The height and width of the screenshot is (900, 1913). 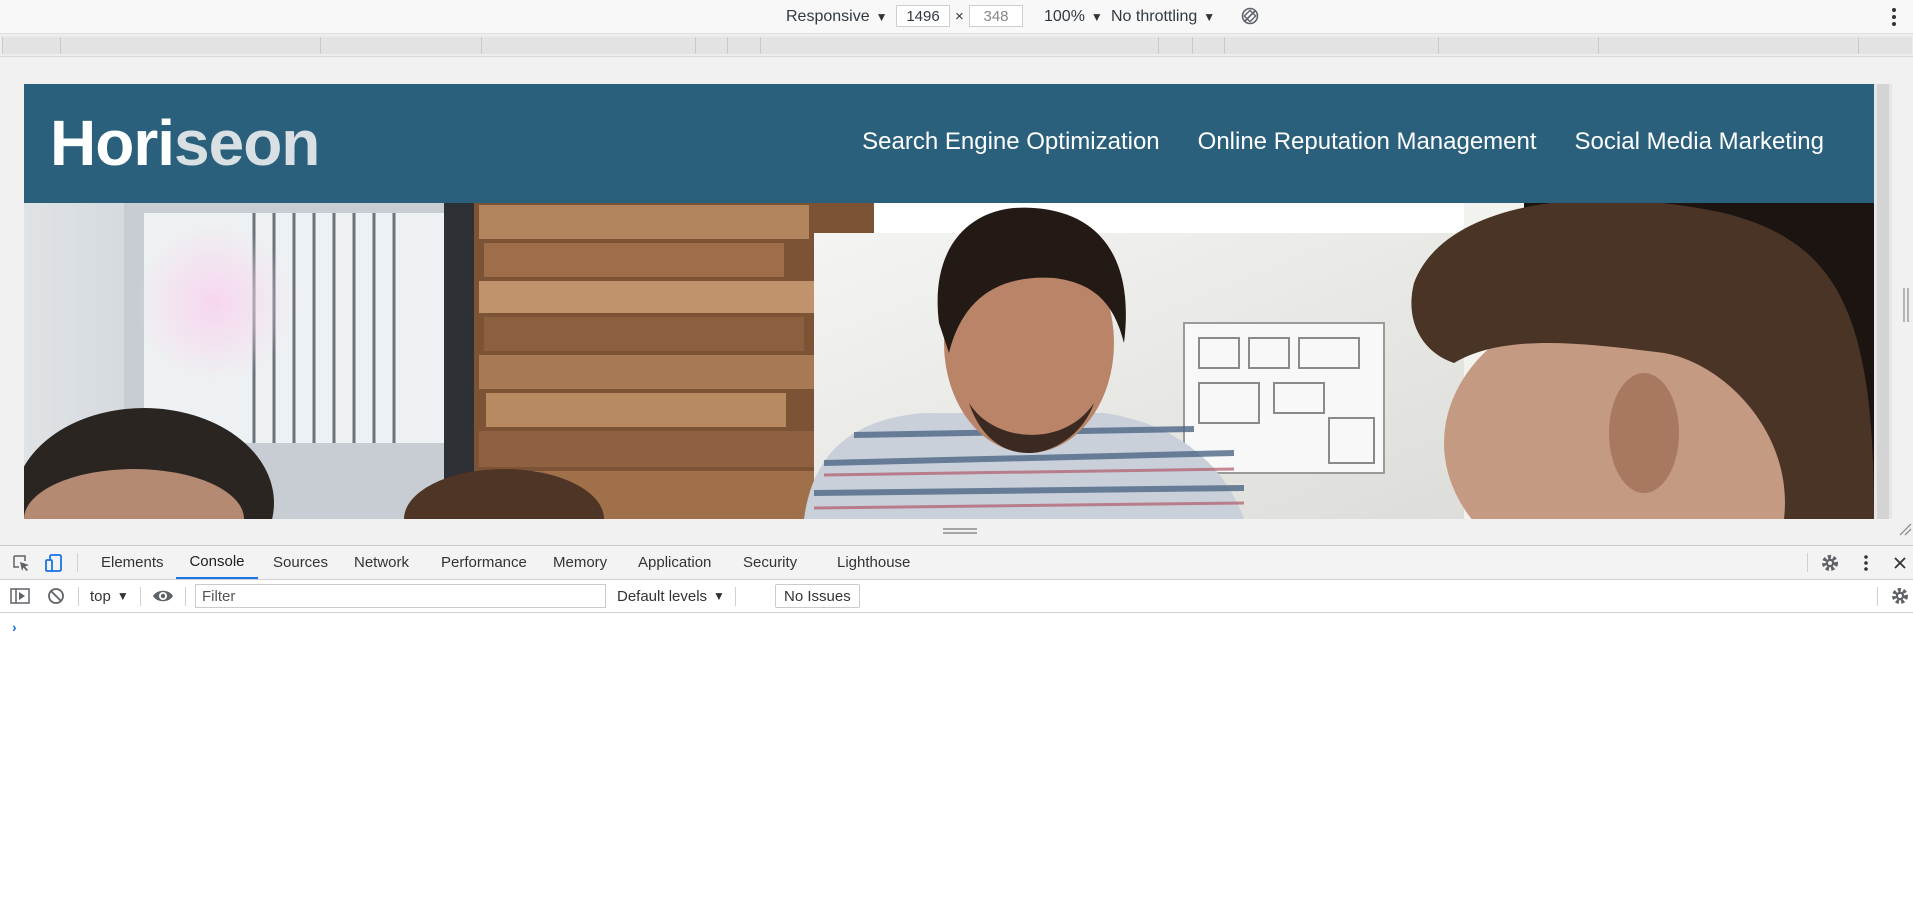 What do you see at coordinates (381, 562) in the screenshot?
I see `tab-network: Network` at bounding box center [381, 562].